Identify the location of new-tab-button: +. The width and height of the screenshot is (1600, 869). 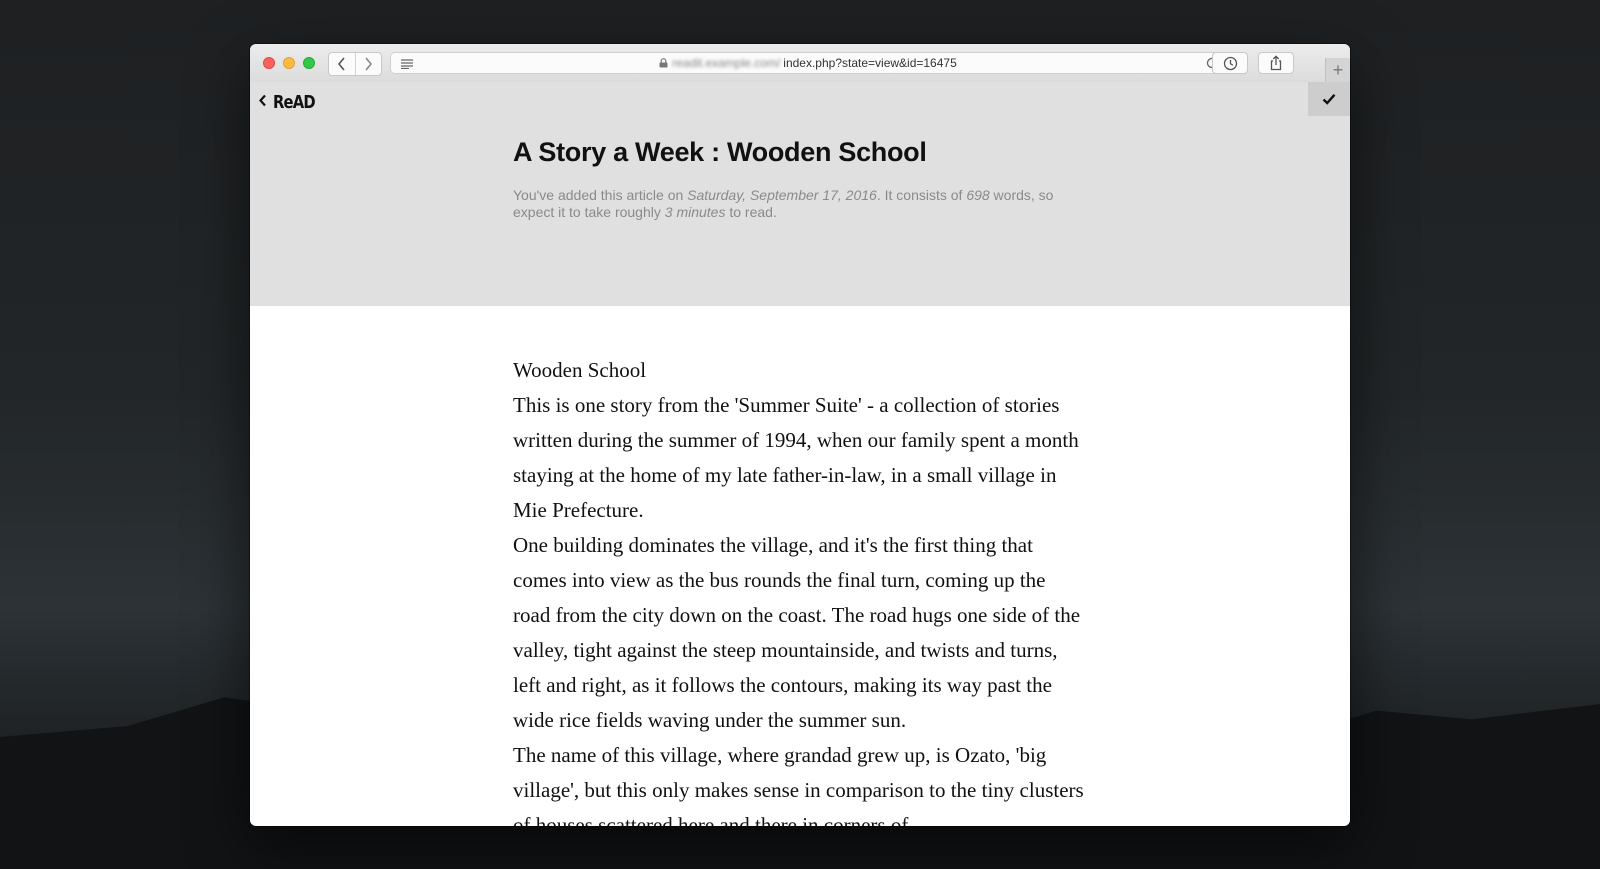
(1337, 70).